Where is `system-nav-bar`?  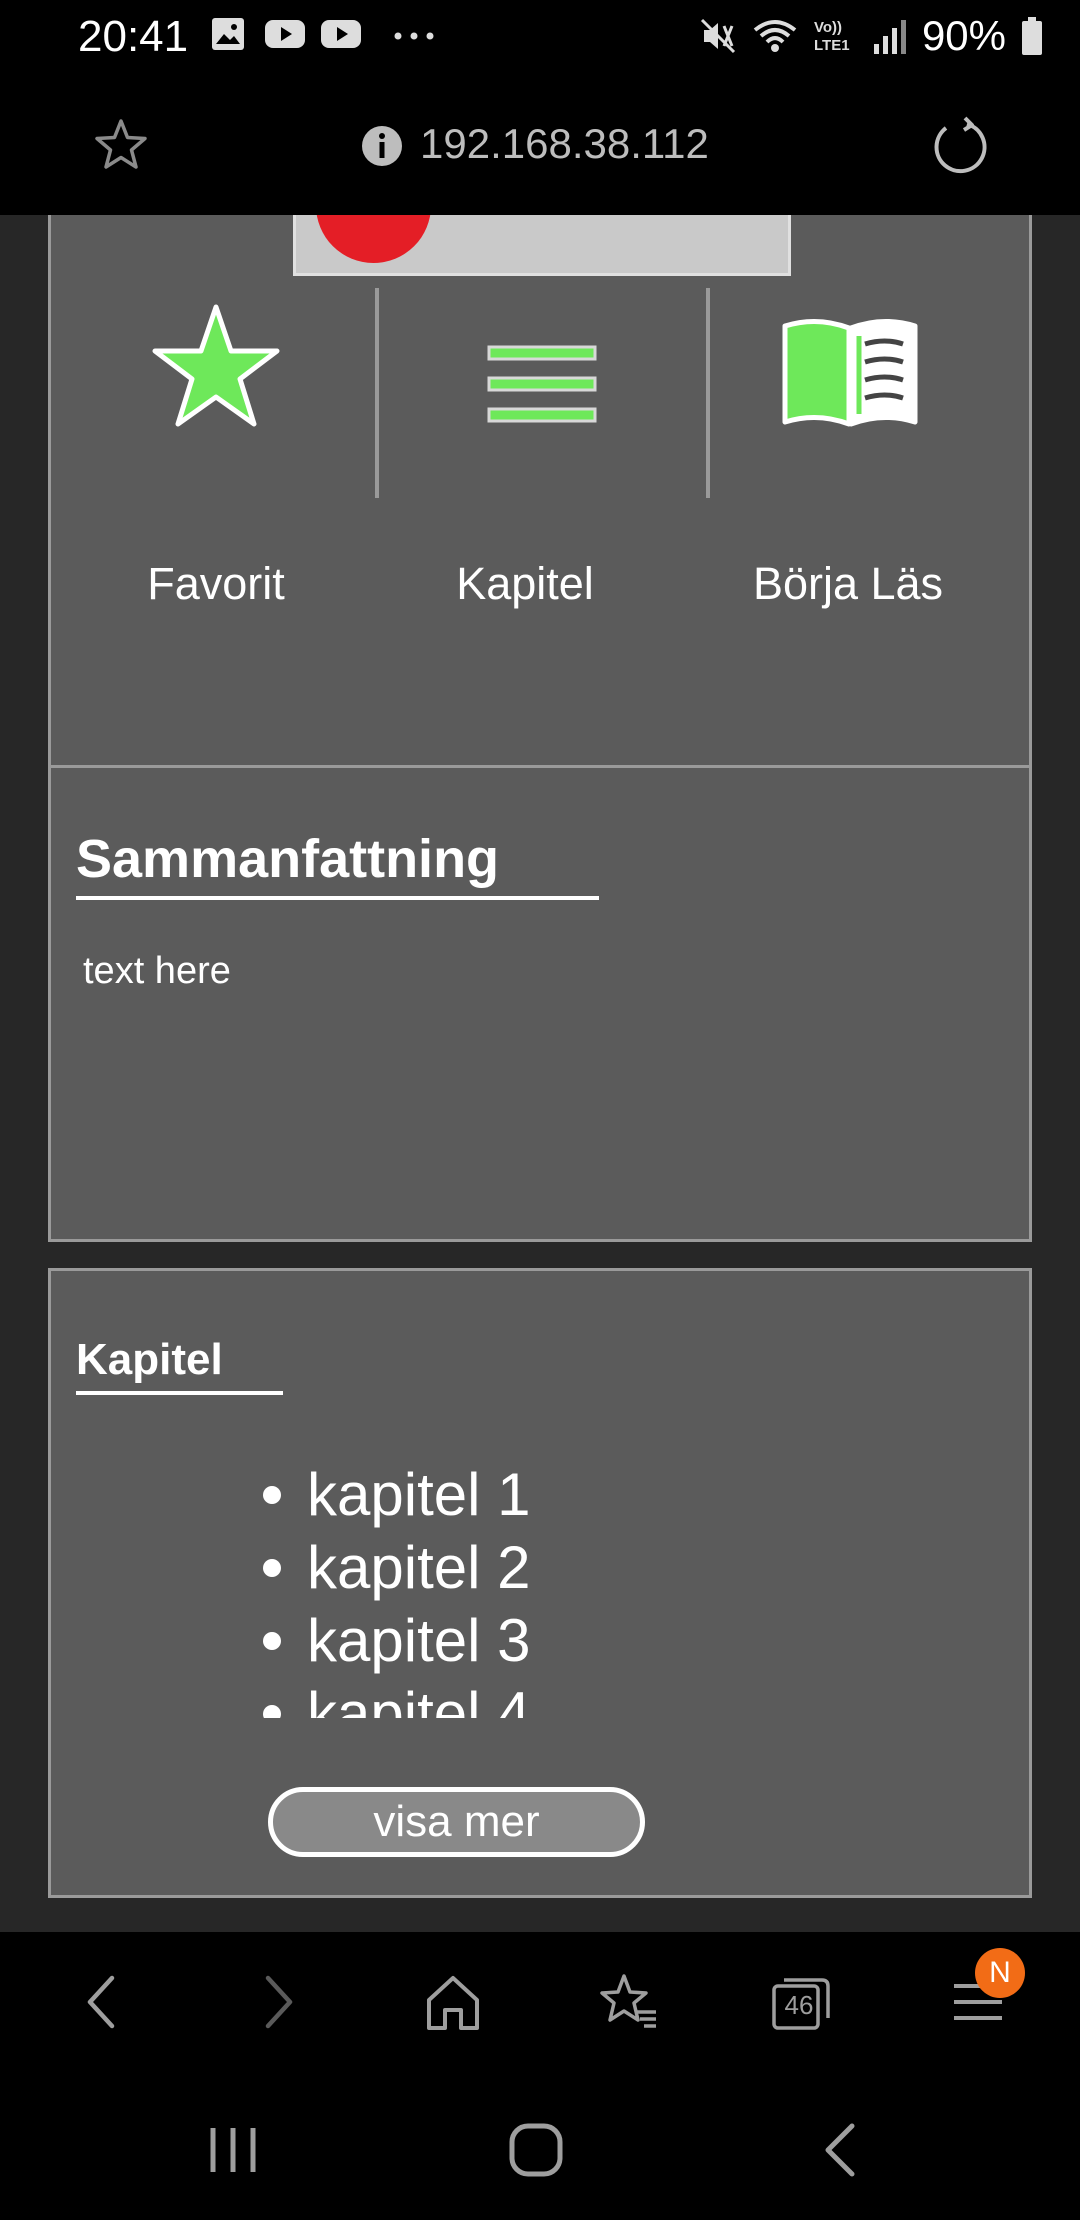 system-nav-bar is located at coordinates (540, 2151).